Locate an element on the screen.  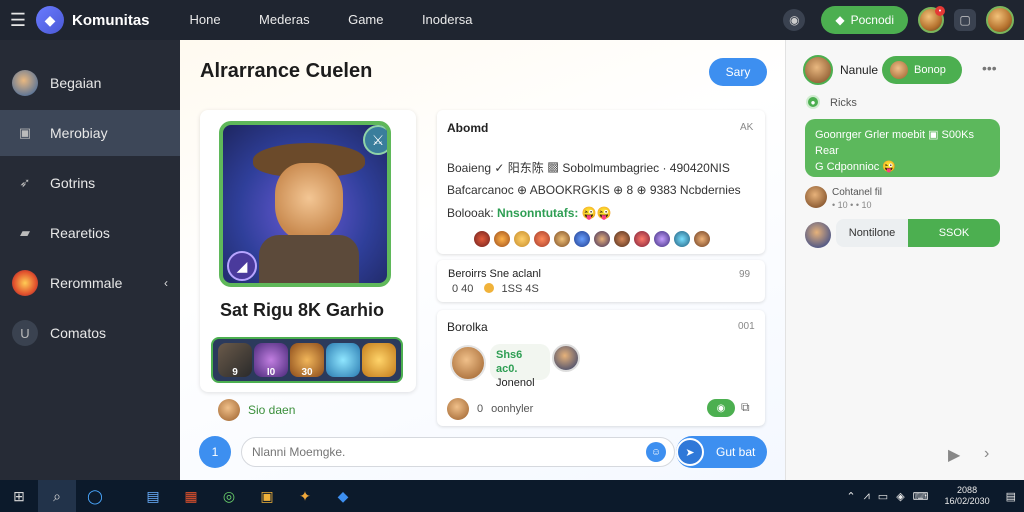
sidebar-item-gotrins: ➶ Gotrins is located at coordinates (90, 183).